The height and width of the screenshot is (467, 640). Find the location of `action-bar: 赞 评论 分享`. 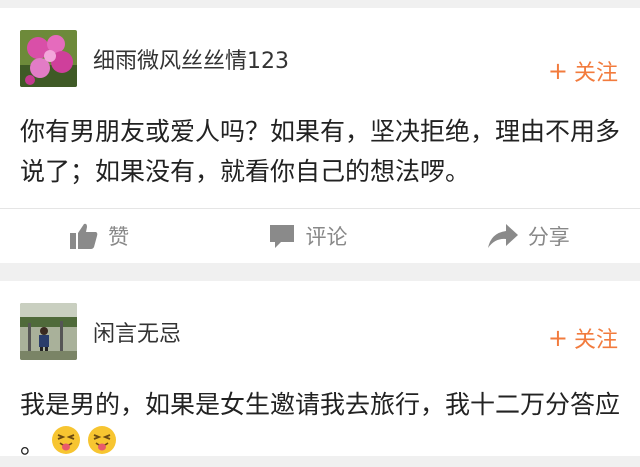

action-bar: 赞 评论 分享 is located at coordinates (320, 236).